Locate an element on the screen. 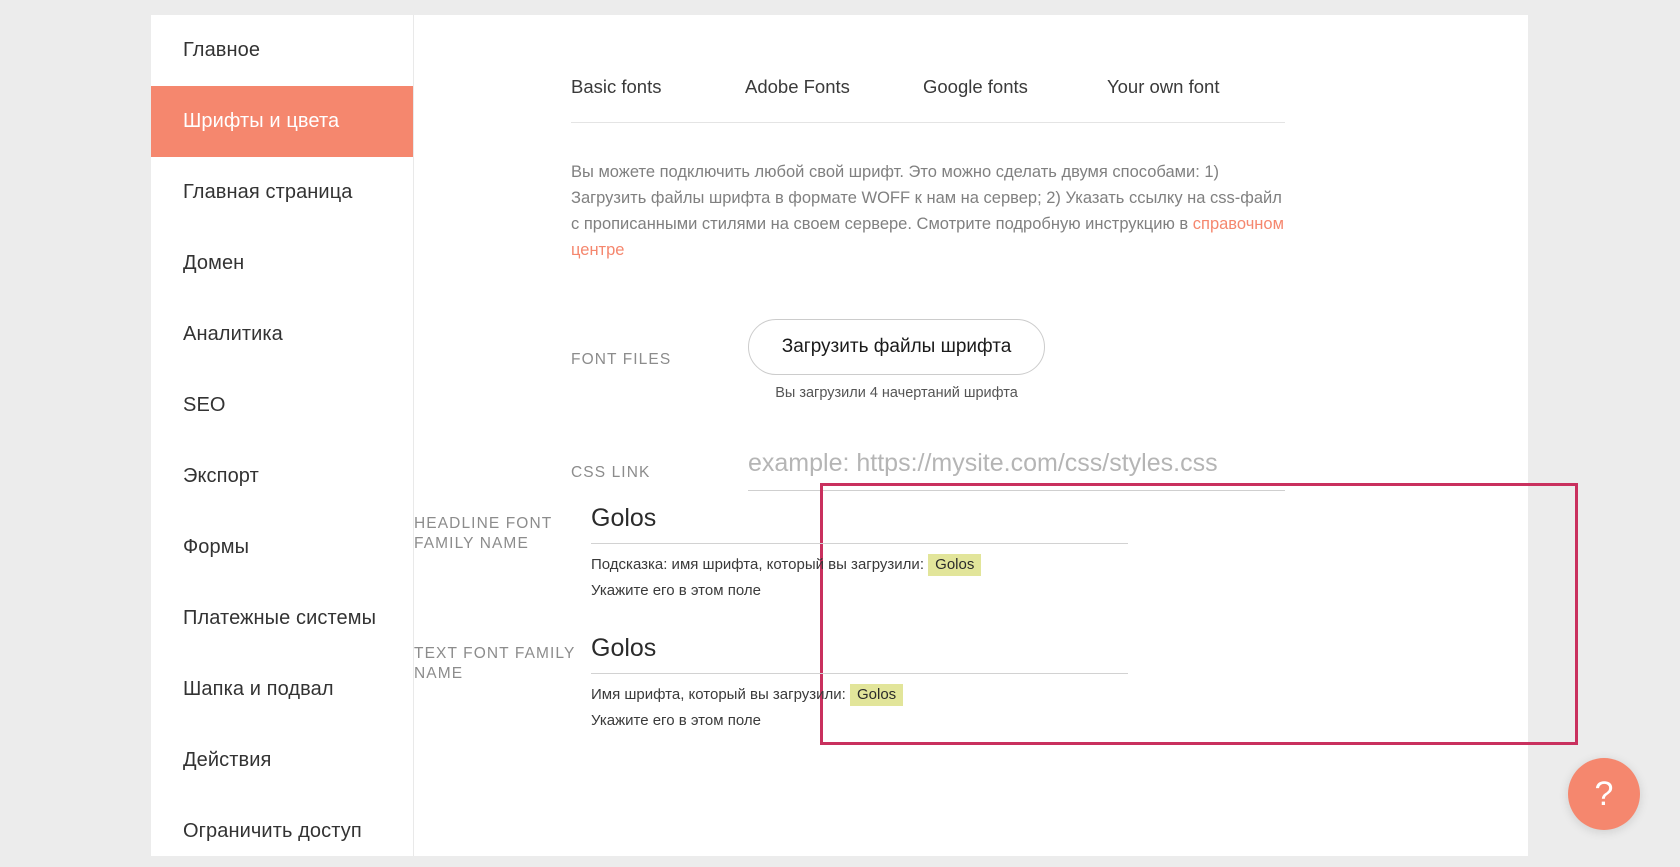 Image resolution: width=1680 pixels, height=867 pixels. sidebar-item-domain: Домен is located at coordinates (282, 263).